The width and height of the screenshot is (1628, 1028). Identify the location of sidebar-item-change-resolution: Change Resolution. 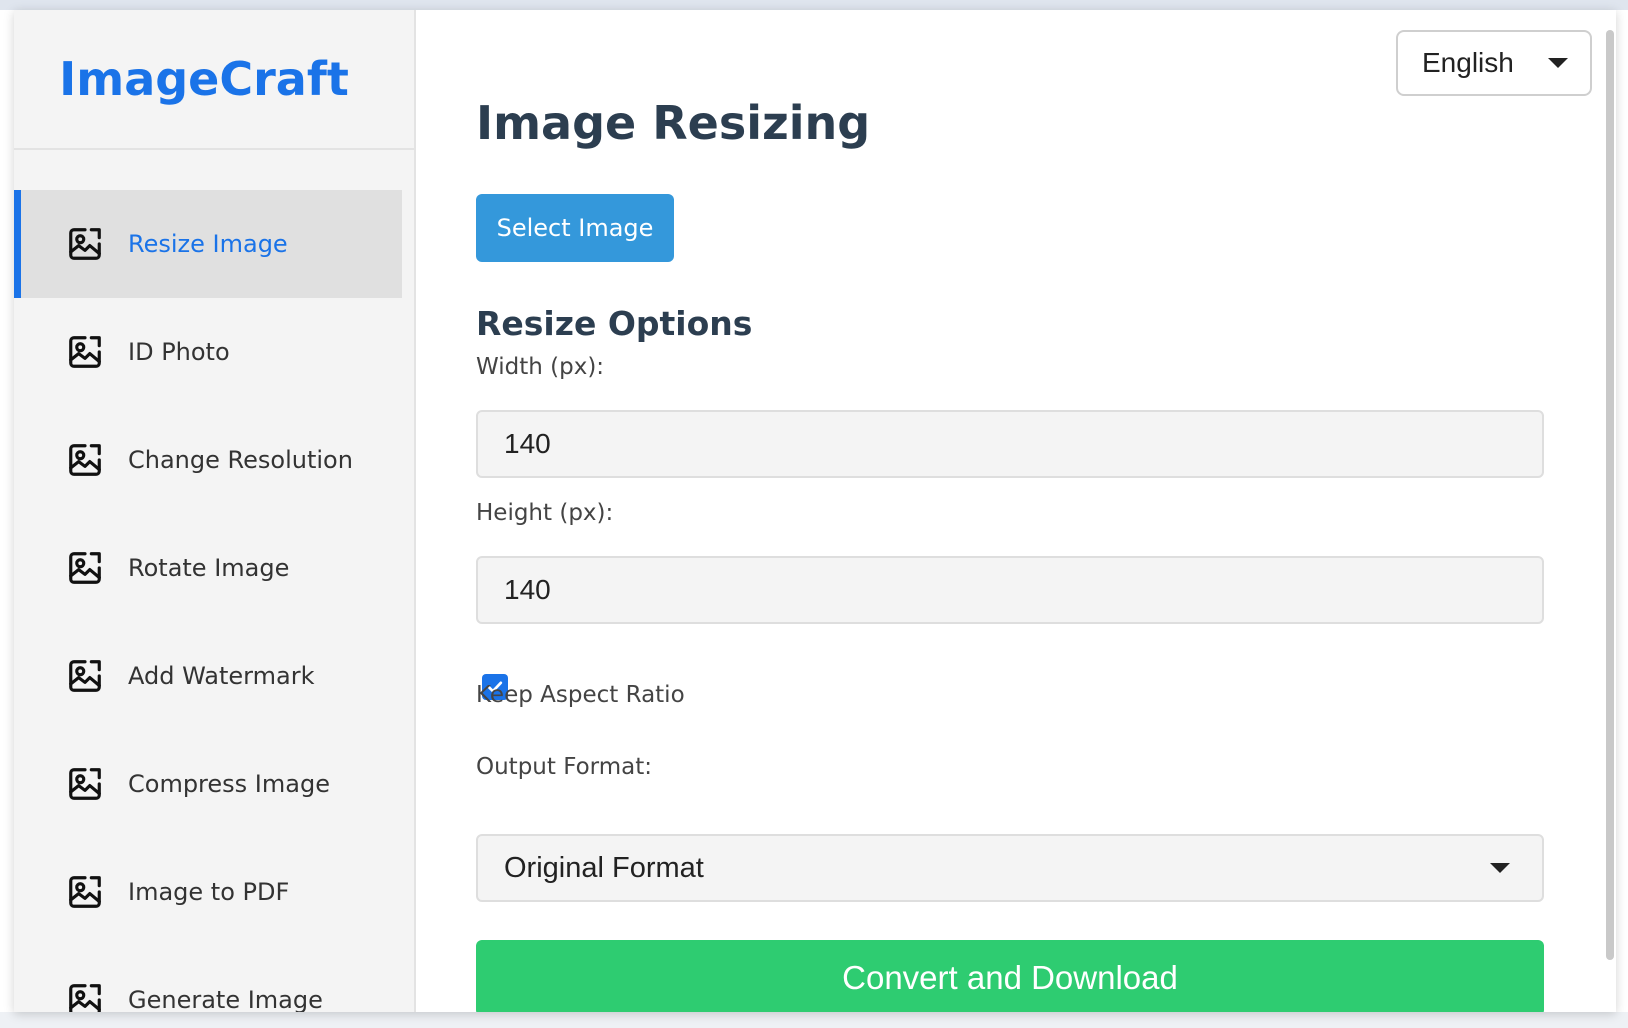
(208, 460).